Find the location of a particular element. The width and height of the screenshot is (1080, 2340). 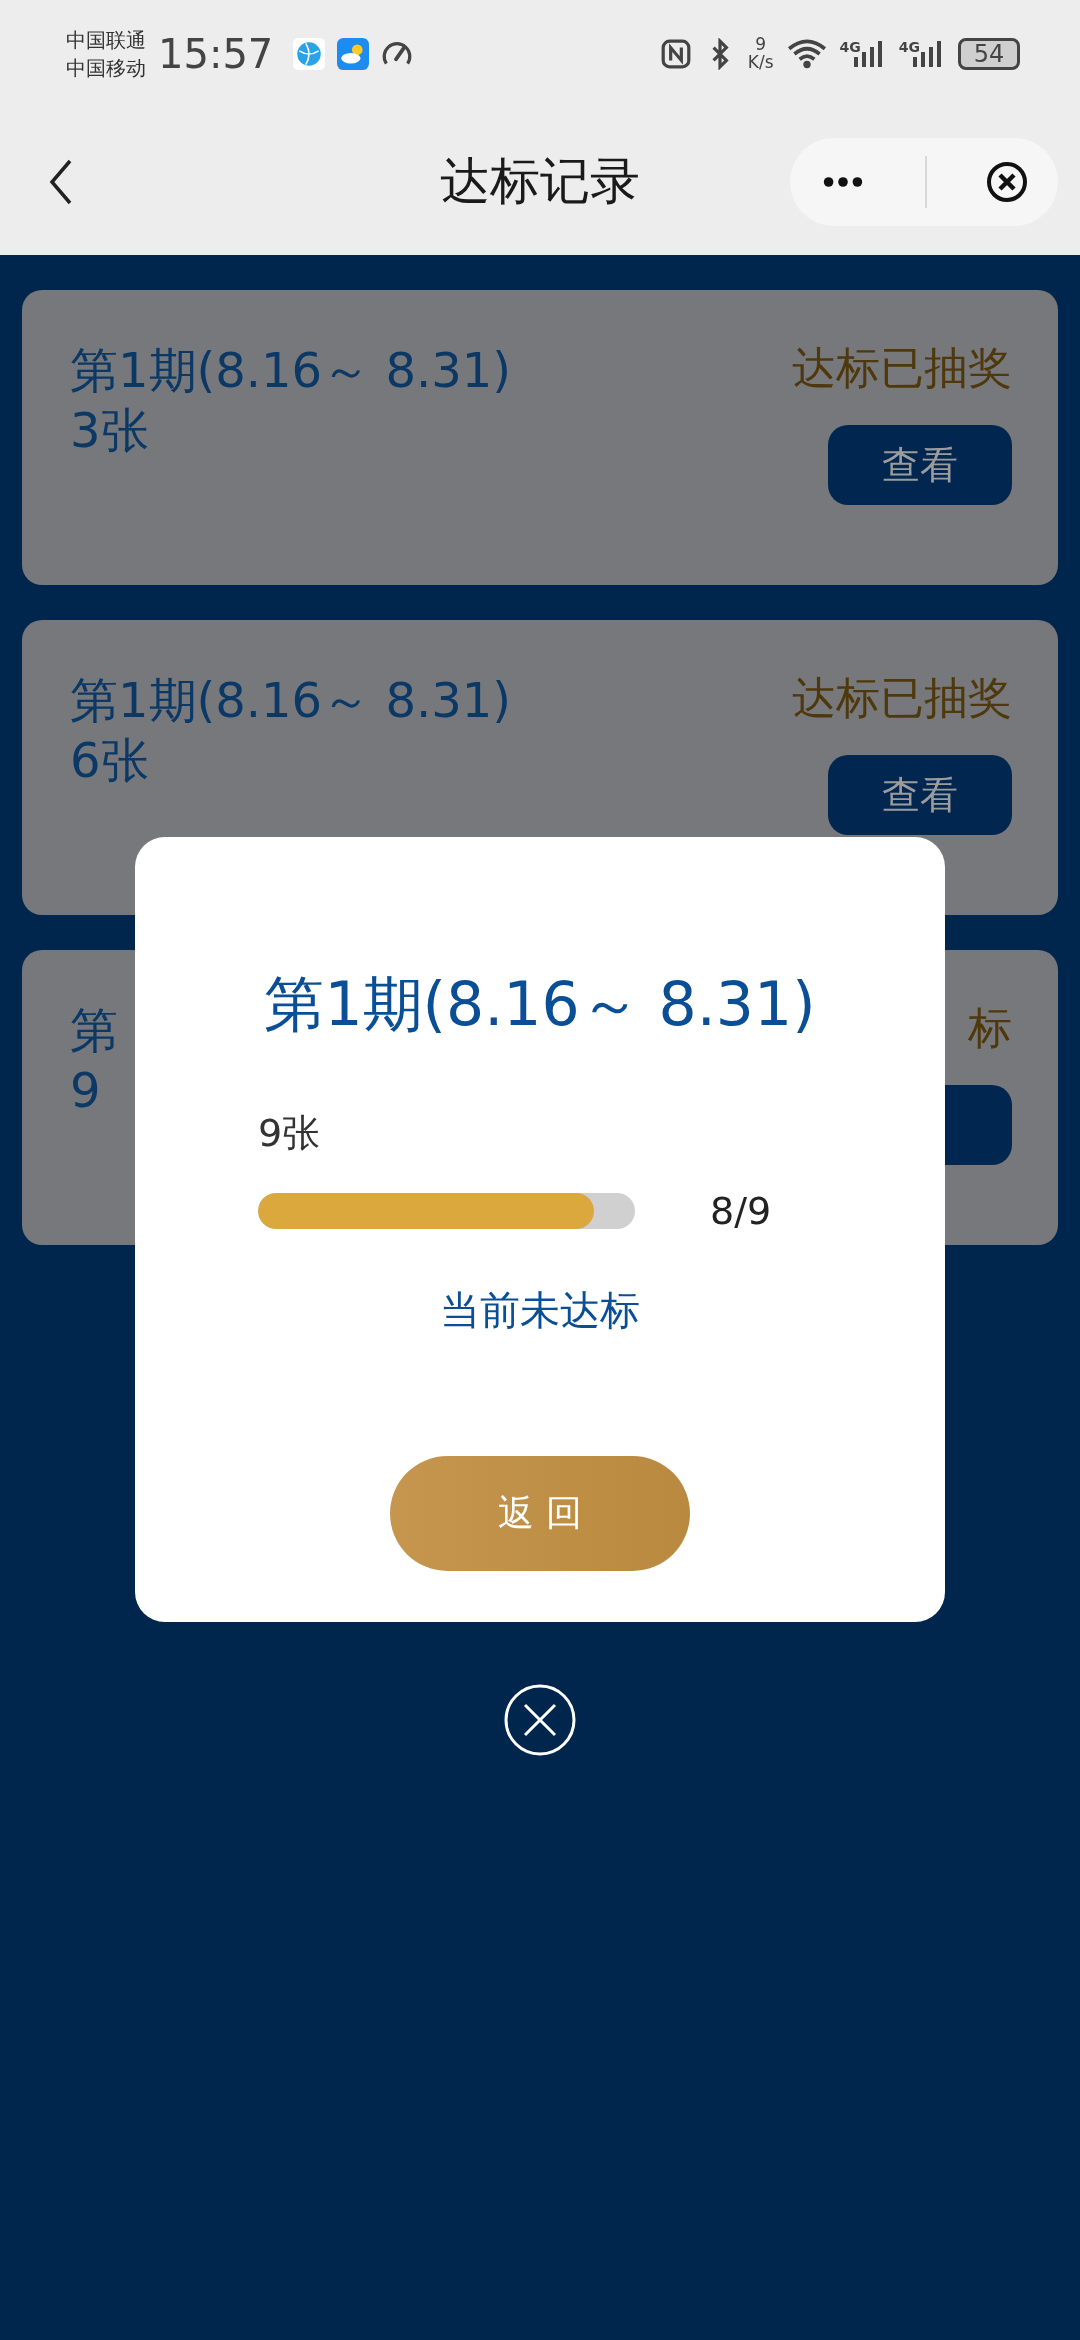

progress-reading: 8/9 is located at coordinates (741, 1211).